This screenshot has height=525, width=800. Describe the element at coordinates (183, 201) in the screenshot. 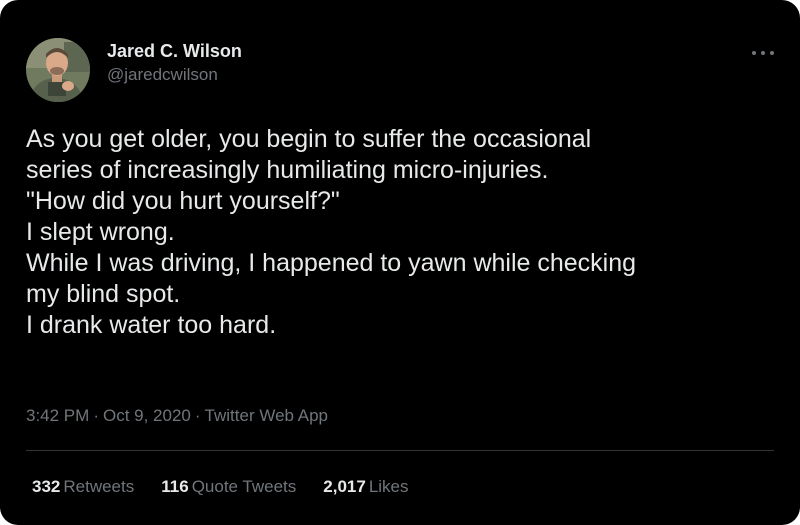

I see `tweet-text-line: "How did you hurt yourself?"` at that location.